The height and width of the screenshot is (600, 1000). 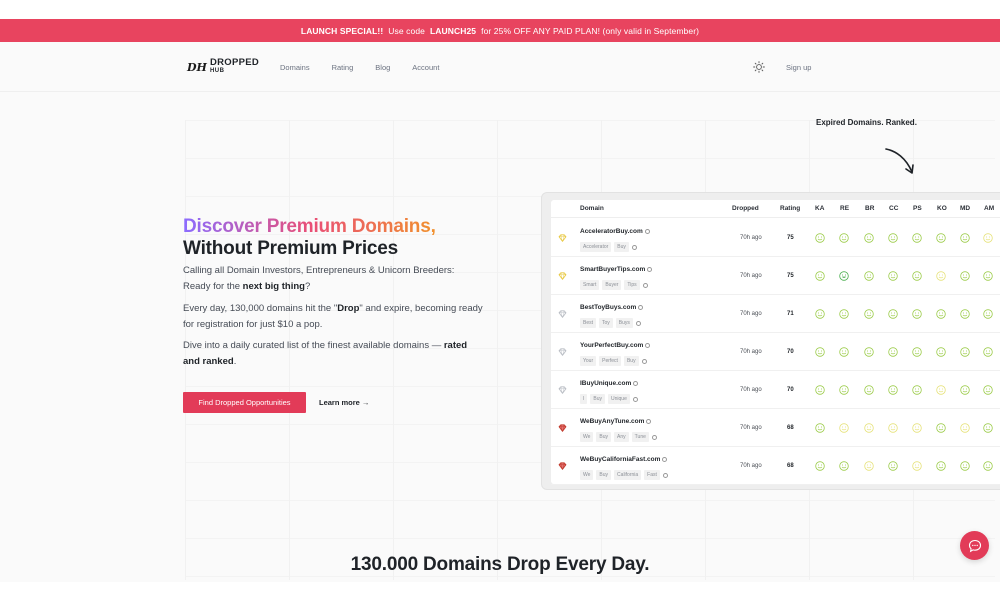 I want to click on domain-name: WeBuyCaliforniaFast.com, so click(x=624, y=459).